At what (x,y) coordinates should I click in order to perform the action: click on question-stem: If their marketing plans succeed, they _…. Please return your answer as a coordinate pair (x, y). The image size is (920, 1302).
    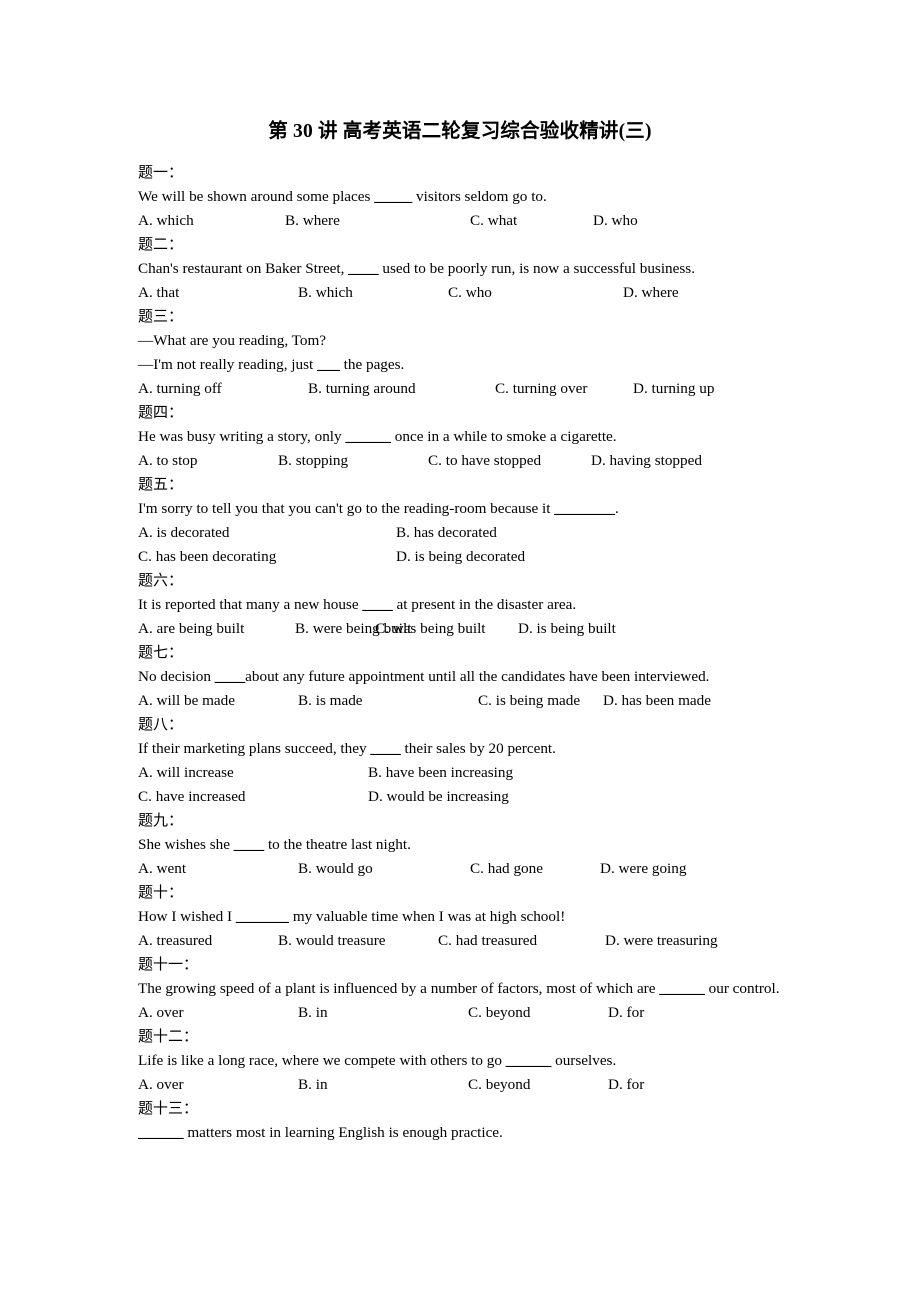
    Looking at the image, I should click on (523, 749).